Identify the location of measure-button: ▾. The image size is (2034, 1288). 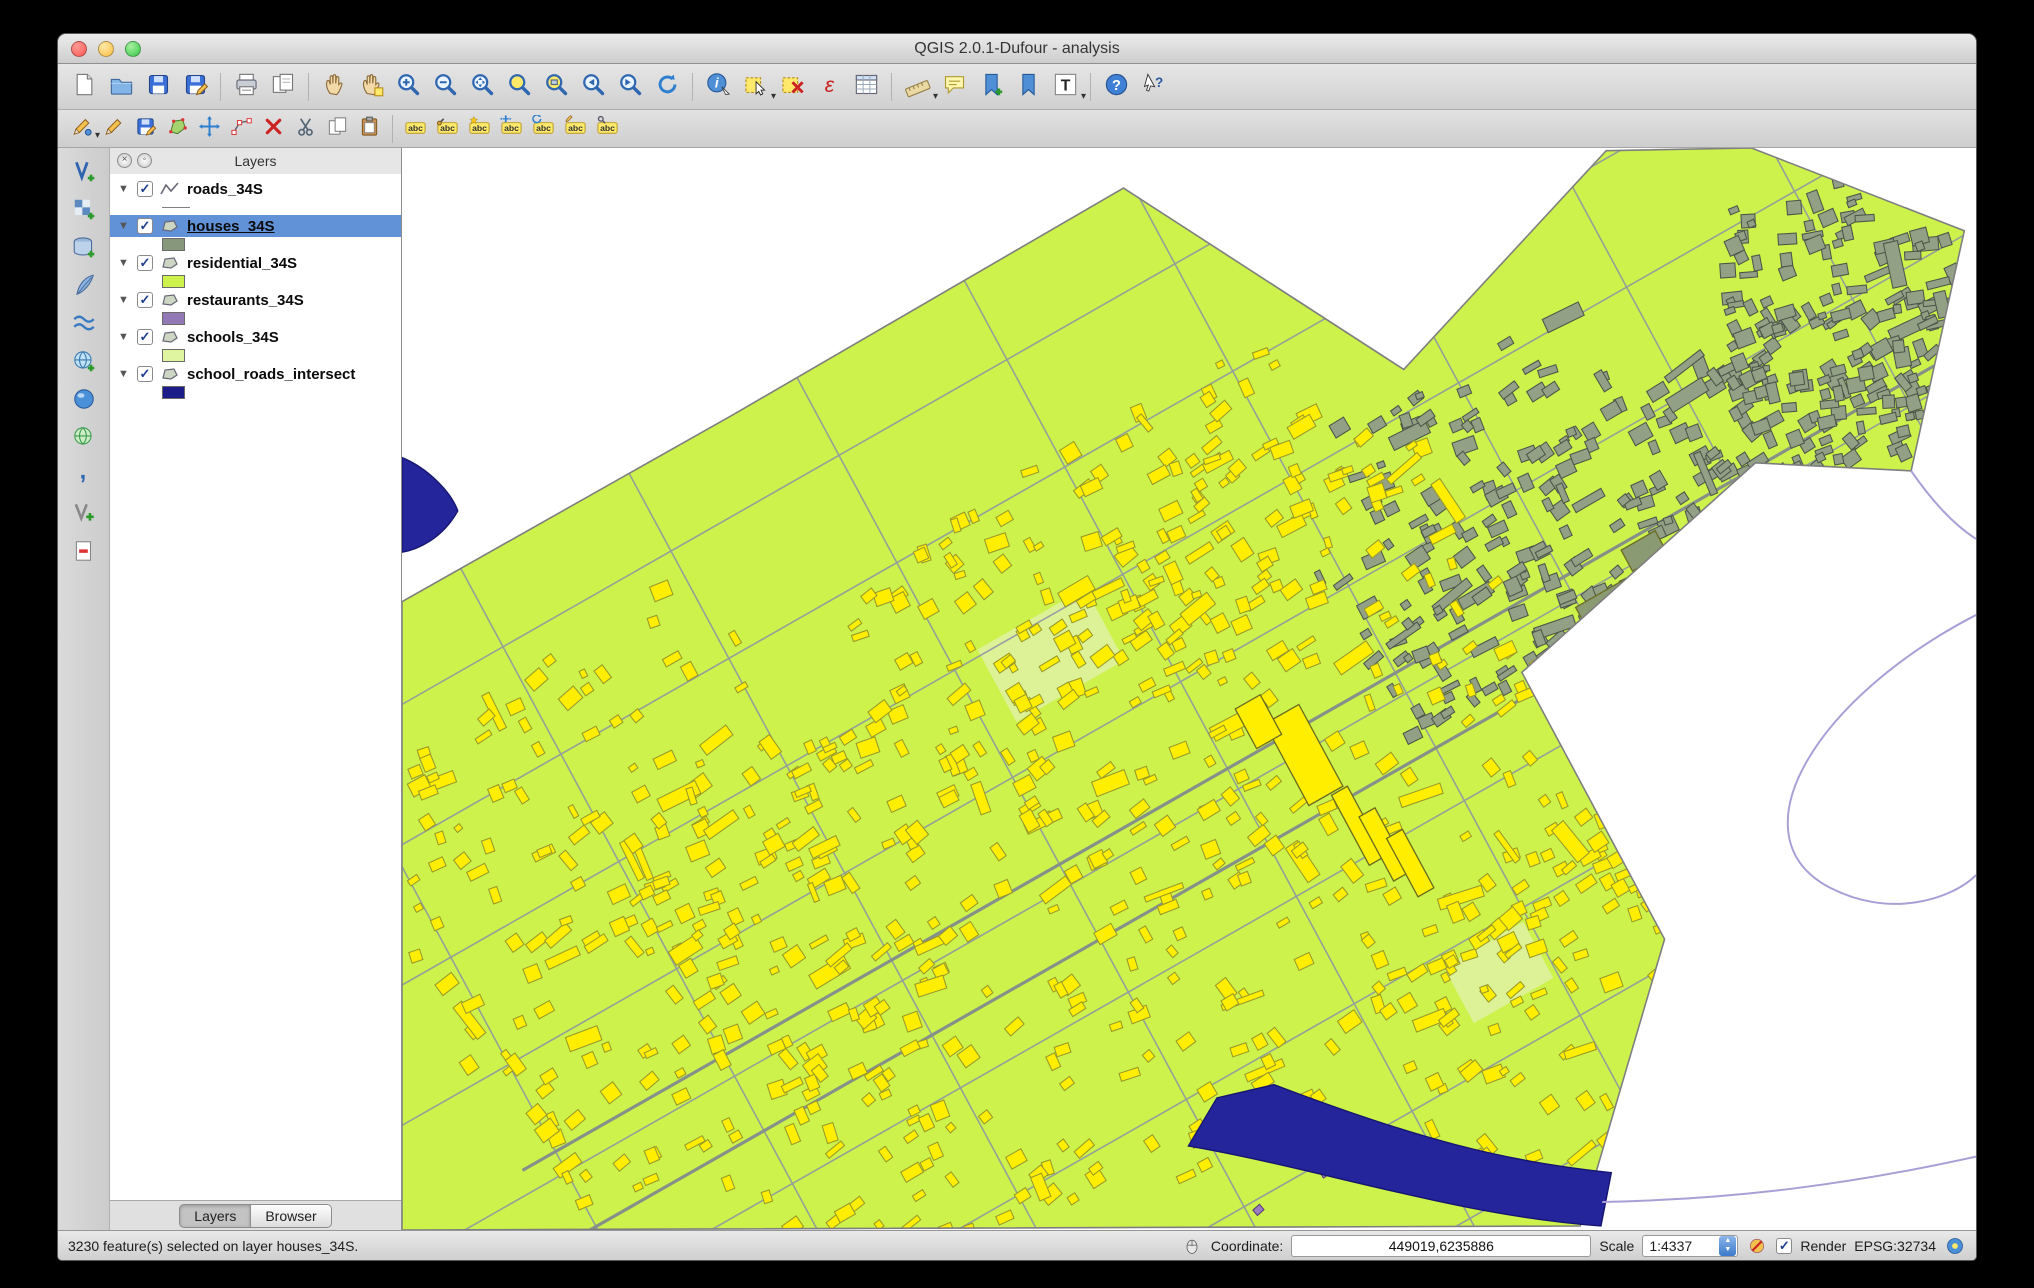
(918, 87).